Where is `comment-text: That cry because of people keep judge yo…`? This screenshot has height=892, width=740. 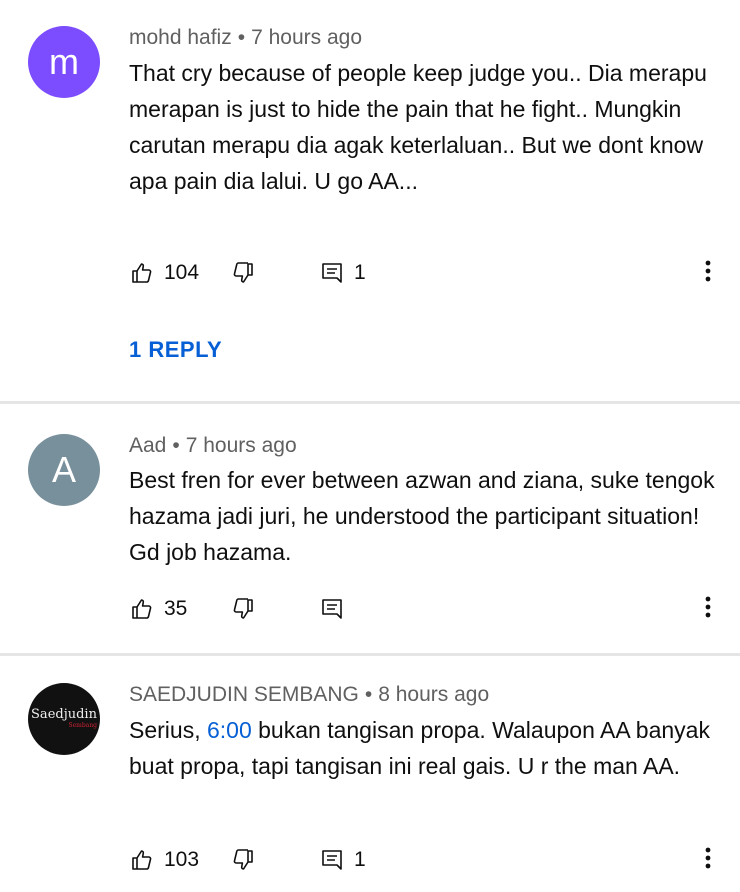 comment-text: That cry because of people keep judge yo… is located at coordinates (418, 127).